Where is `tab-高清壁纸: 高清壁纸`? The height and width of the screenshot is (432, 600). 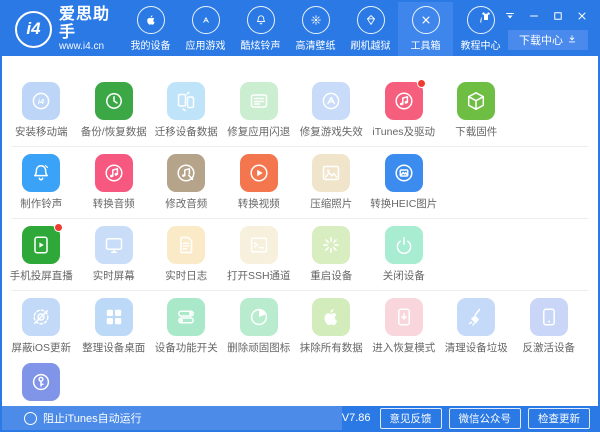 tab-高清壁纸: 高清壁纸 is located at coordinates (315, 29).